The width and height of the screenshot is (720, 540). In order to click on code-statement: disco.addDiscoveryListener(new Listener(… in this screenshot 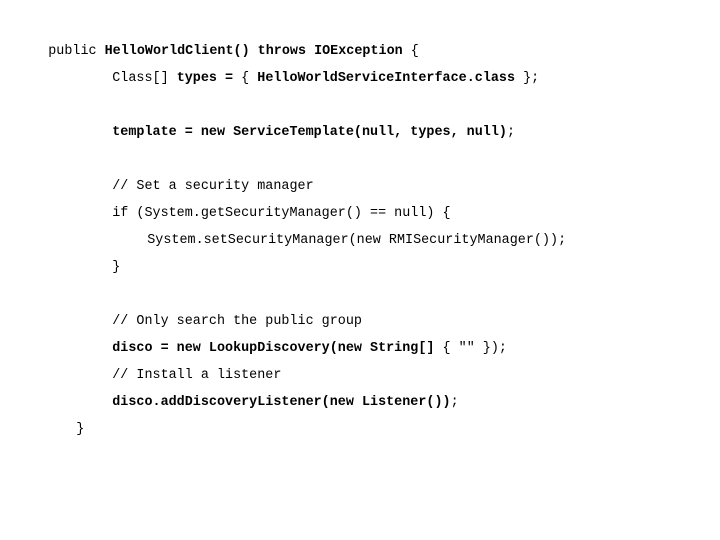, I will do `click(281, 402)`.